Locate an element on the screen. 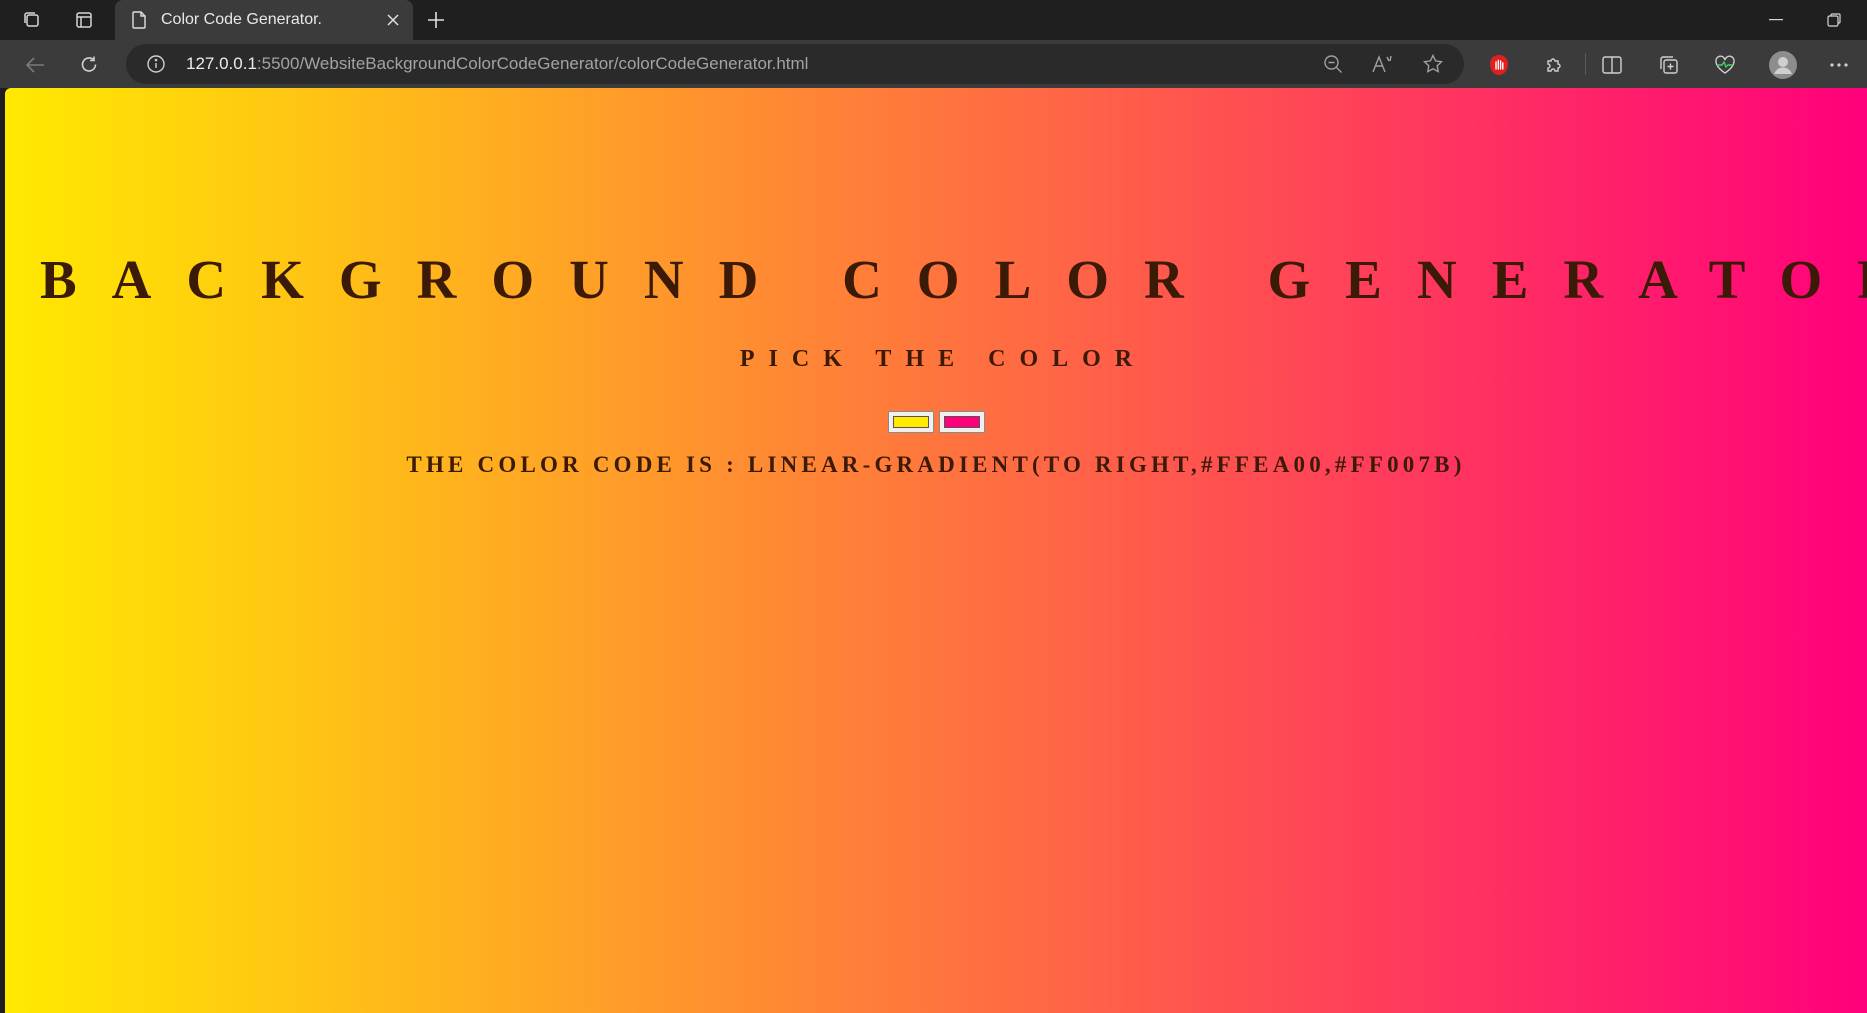  close-icon is located at coordinates (393, 20).